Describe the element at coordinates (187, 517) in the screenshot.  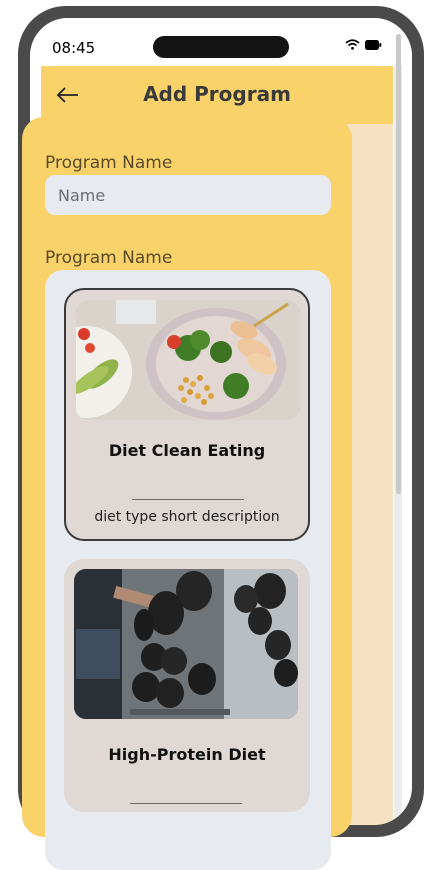
I see `program-description: diet type short description` at that location.